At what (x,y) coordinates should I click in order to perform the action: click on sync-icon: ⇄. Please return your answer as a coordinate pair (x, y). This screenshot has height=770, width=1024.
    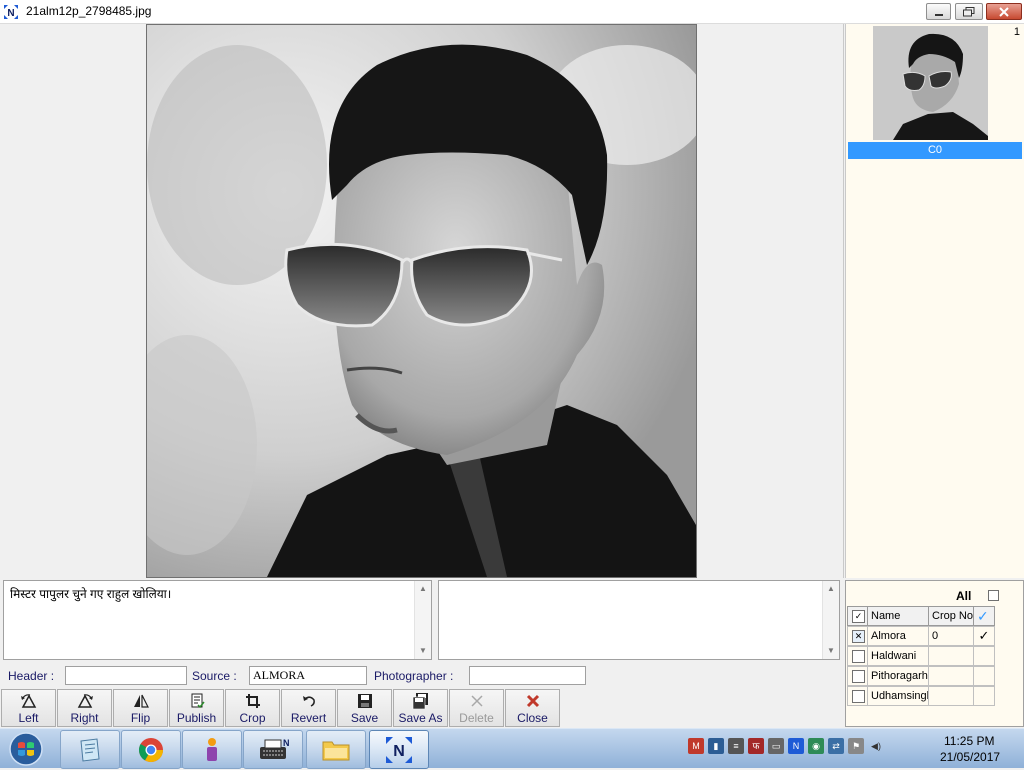
    Looking at the image, I should click on (836, 746).